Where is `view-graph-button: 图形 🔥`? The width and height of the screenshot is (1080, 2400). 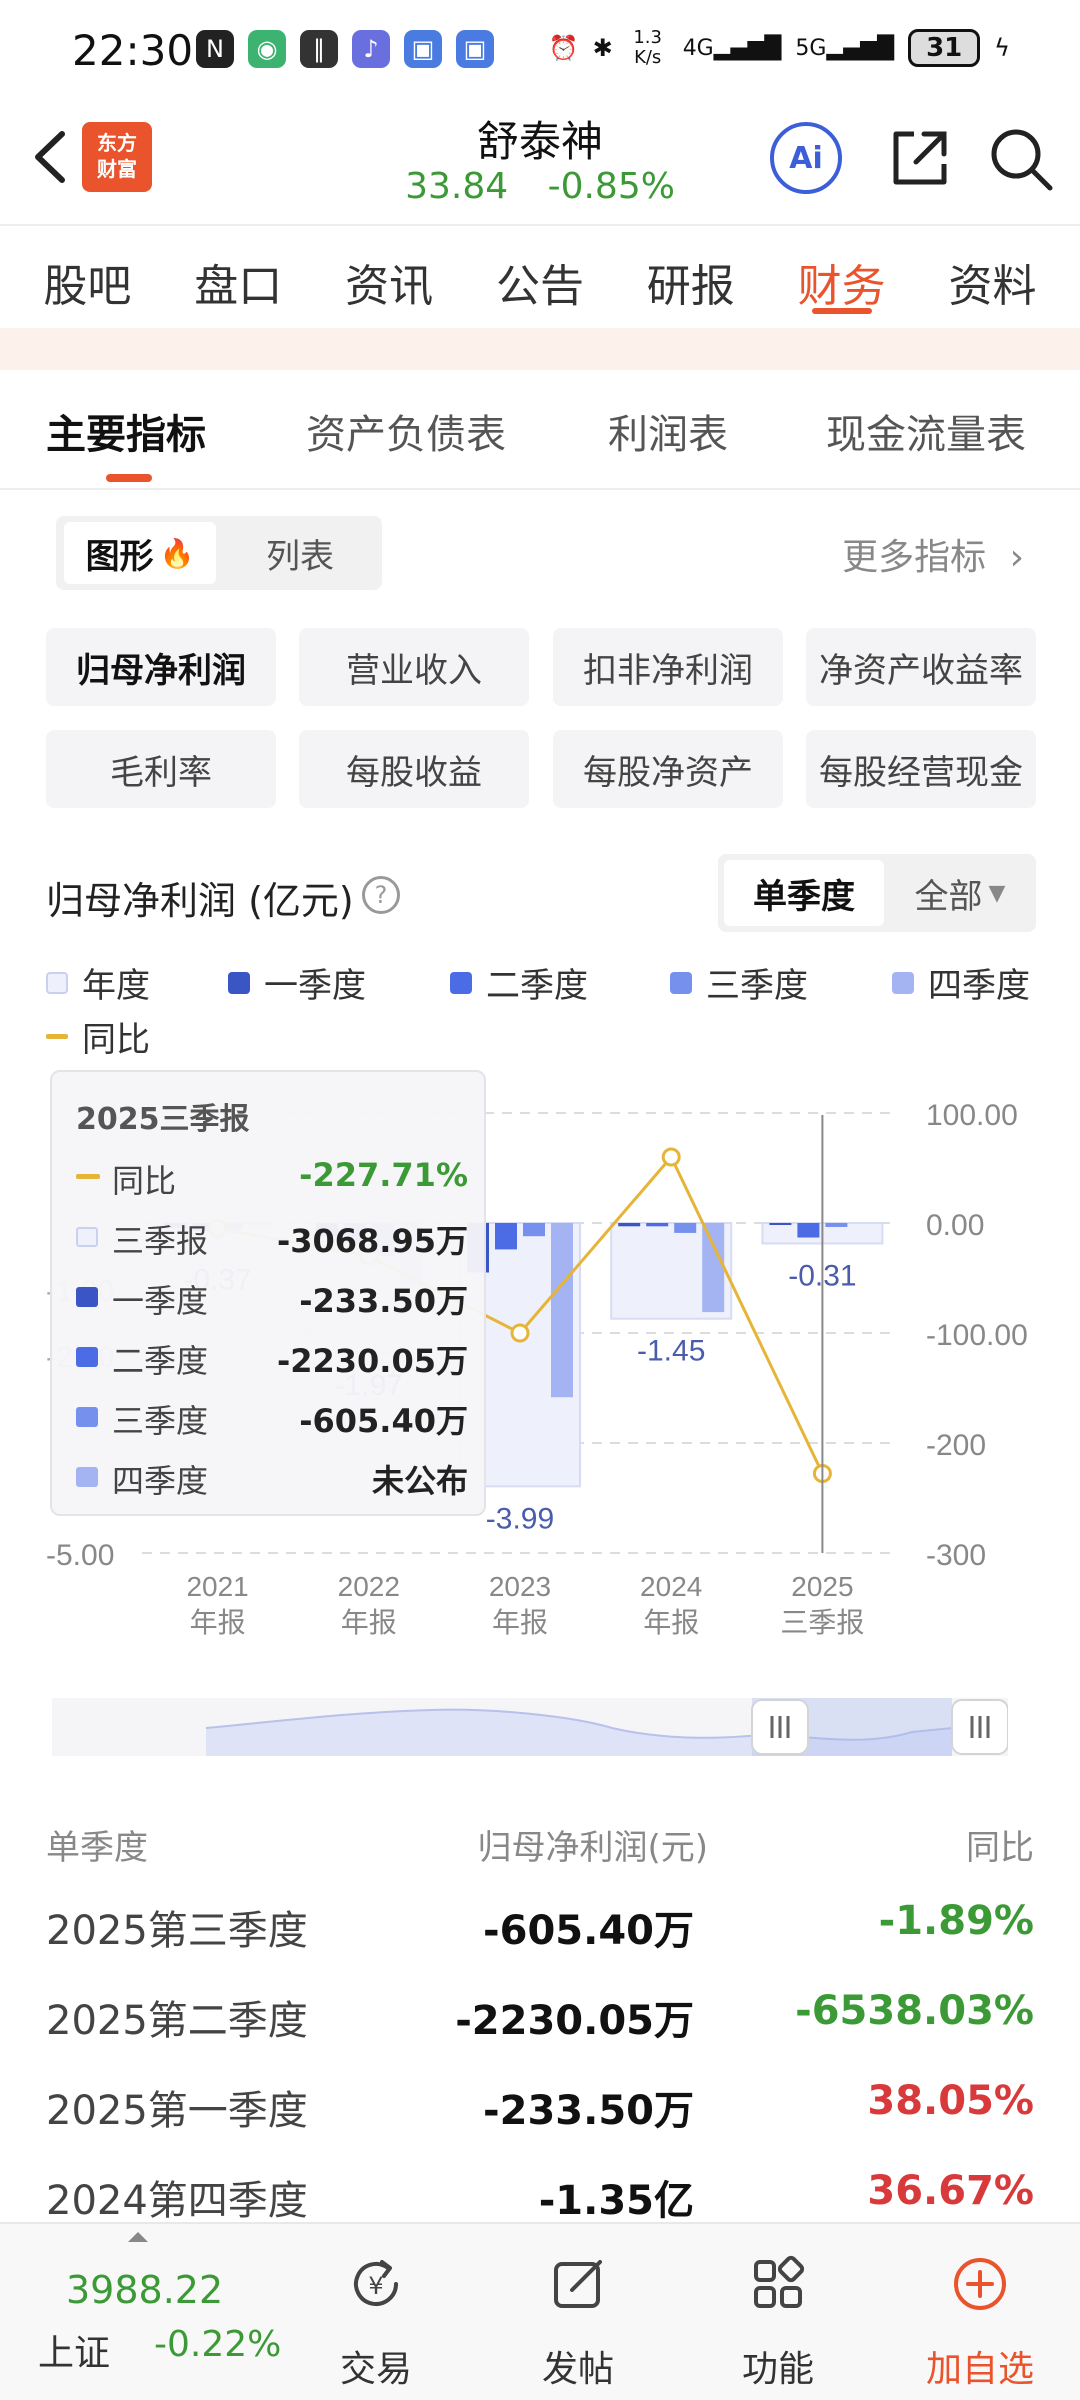
view-graph-button: 图形 🔥 is located at coordinates (140, 553).